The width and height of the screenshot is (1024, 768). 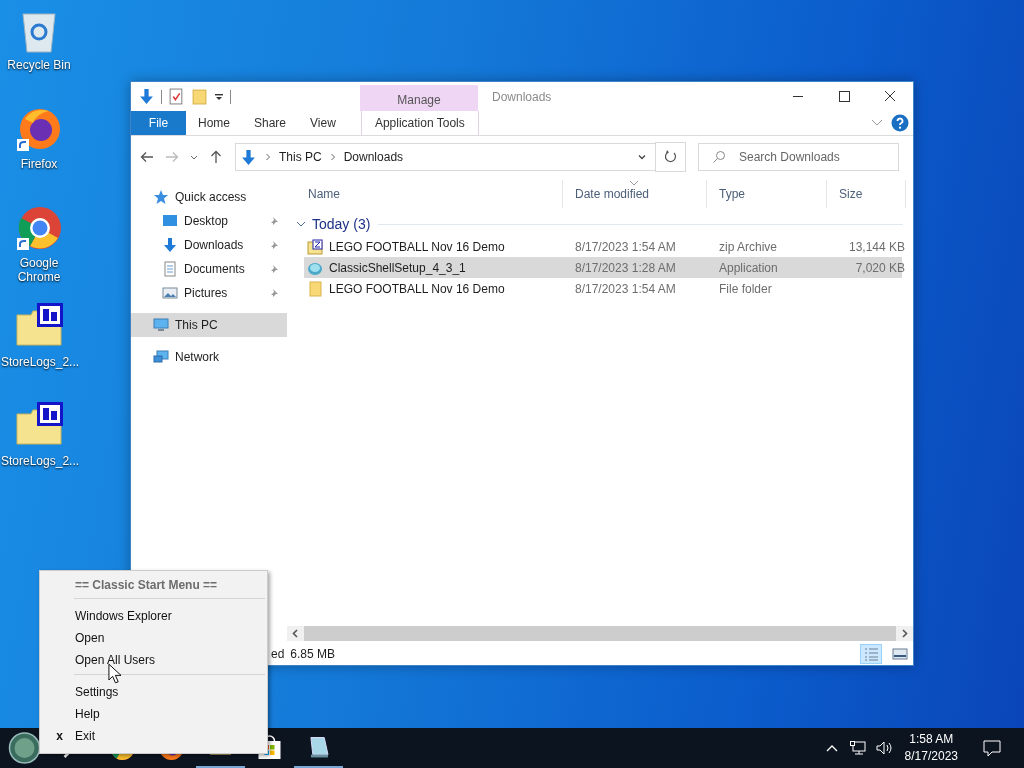 What do you see at coordinates (522, 97) in the screenshot?
I see `window-title: Downloads` at bounding box center [522, 97].